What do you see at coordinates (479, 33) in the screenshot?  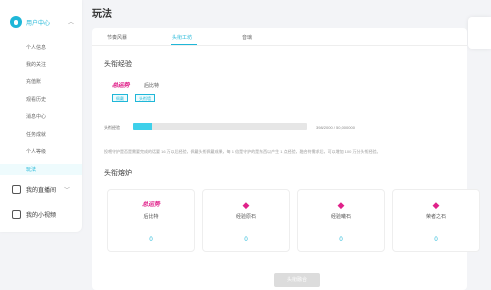 I see `floating-panel` at bounding box center [479, 33].